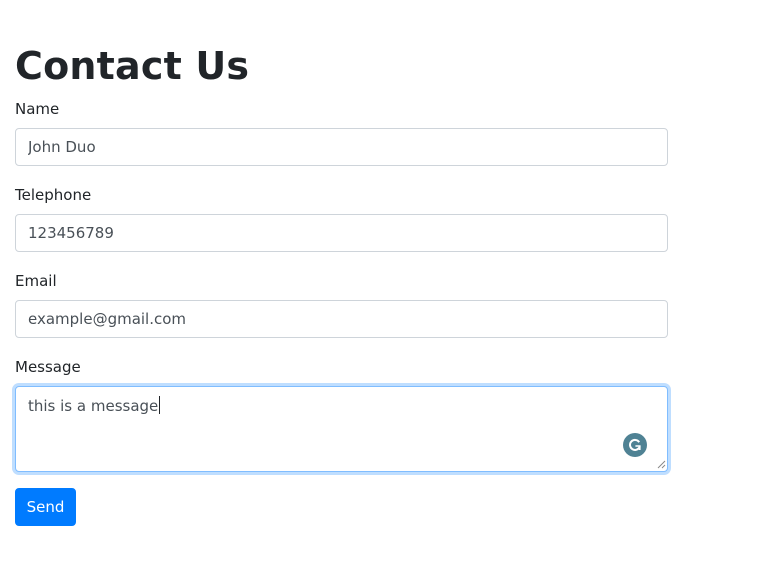 The width and height of the screenshot is (757, 577). What do you see at coordinates (37, 109) in the screenshot?
I see `name-label: Name` at bounding box center [37, 109].